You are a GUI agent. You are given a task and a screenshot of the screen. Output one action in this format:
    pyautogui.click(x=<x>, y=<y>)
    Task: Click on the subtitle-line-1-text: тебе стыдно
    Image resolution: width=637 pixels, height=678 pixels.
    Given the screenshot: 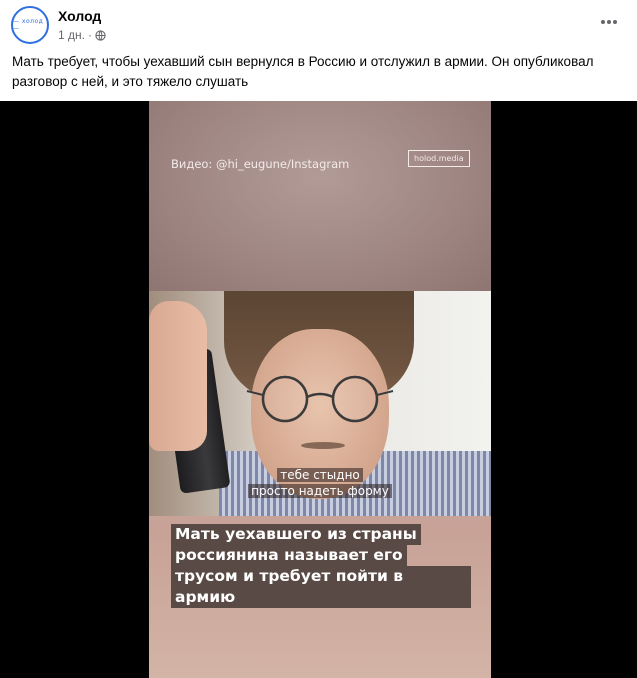 What is the action you would take?
    pyautogui.click(x=320, y=475)
    